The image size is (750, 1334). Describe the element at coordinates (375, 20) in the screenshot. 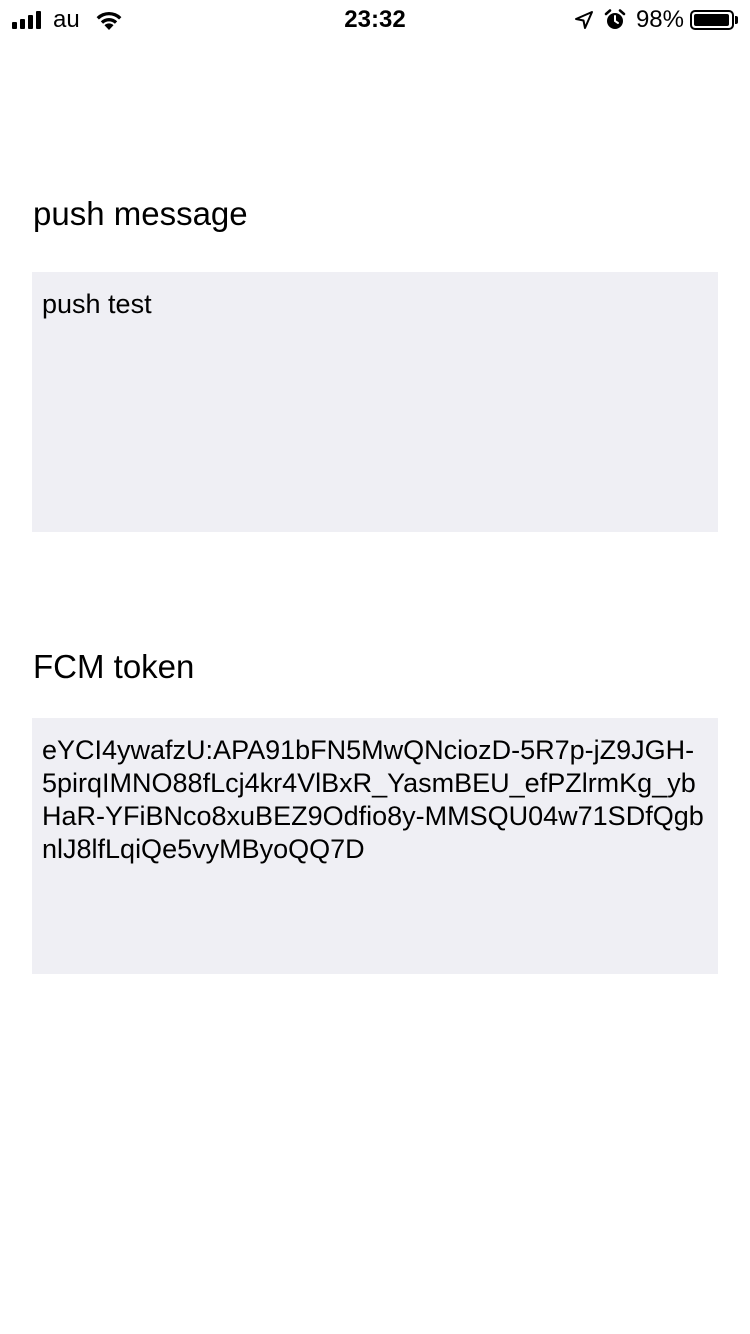

I see `status-bar: au 23:32 98%` at that location.